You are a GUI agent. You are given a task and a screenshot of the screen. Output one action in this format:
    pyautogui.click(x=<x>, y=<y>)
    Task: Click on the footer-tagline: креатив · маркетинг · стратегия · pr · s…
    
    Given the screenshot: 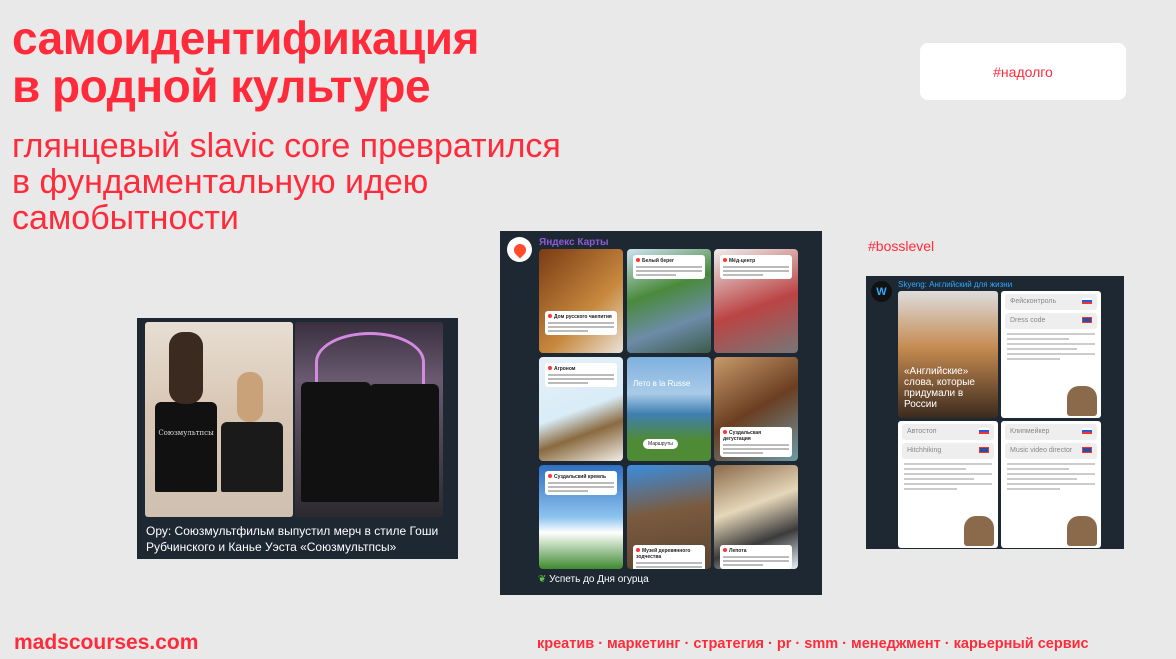 What is the action you would take?
    pyautogui.click(x=813, y=644)
    